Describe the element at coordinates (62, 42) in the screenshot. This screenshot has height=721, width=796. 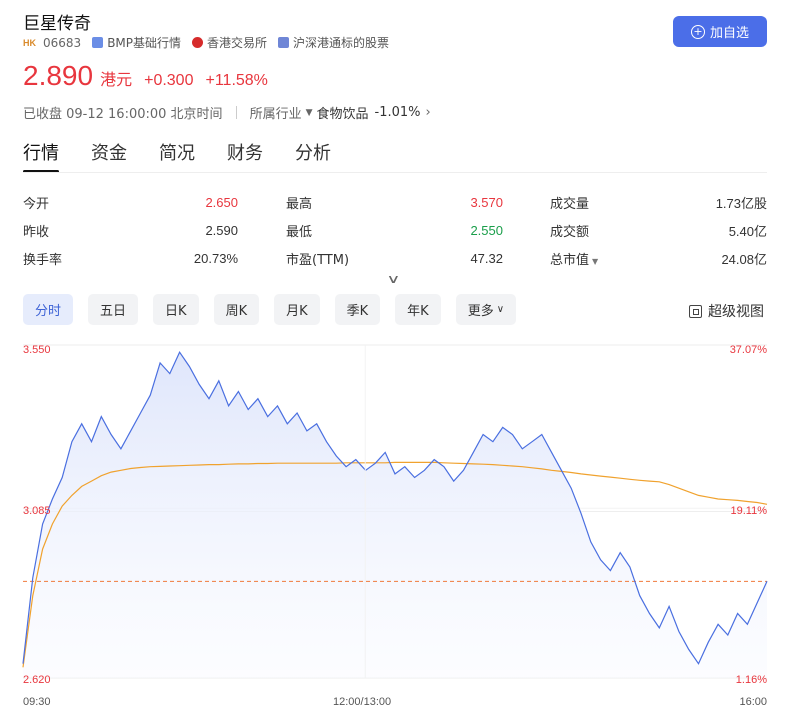
I see `stock-code: 06683` at that location.